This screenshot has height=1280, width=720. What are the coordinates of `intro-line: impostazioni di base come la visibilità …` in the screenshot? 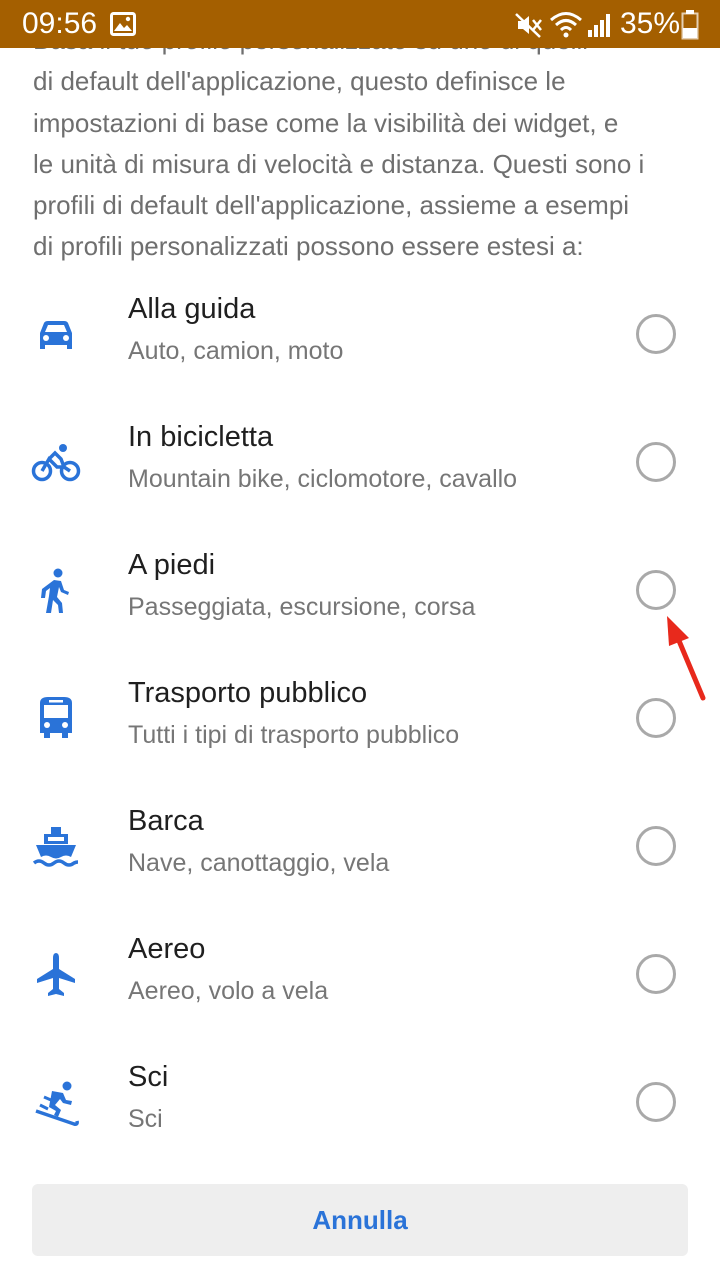 It's located at (326, 122).